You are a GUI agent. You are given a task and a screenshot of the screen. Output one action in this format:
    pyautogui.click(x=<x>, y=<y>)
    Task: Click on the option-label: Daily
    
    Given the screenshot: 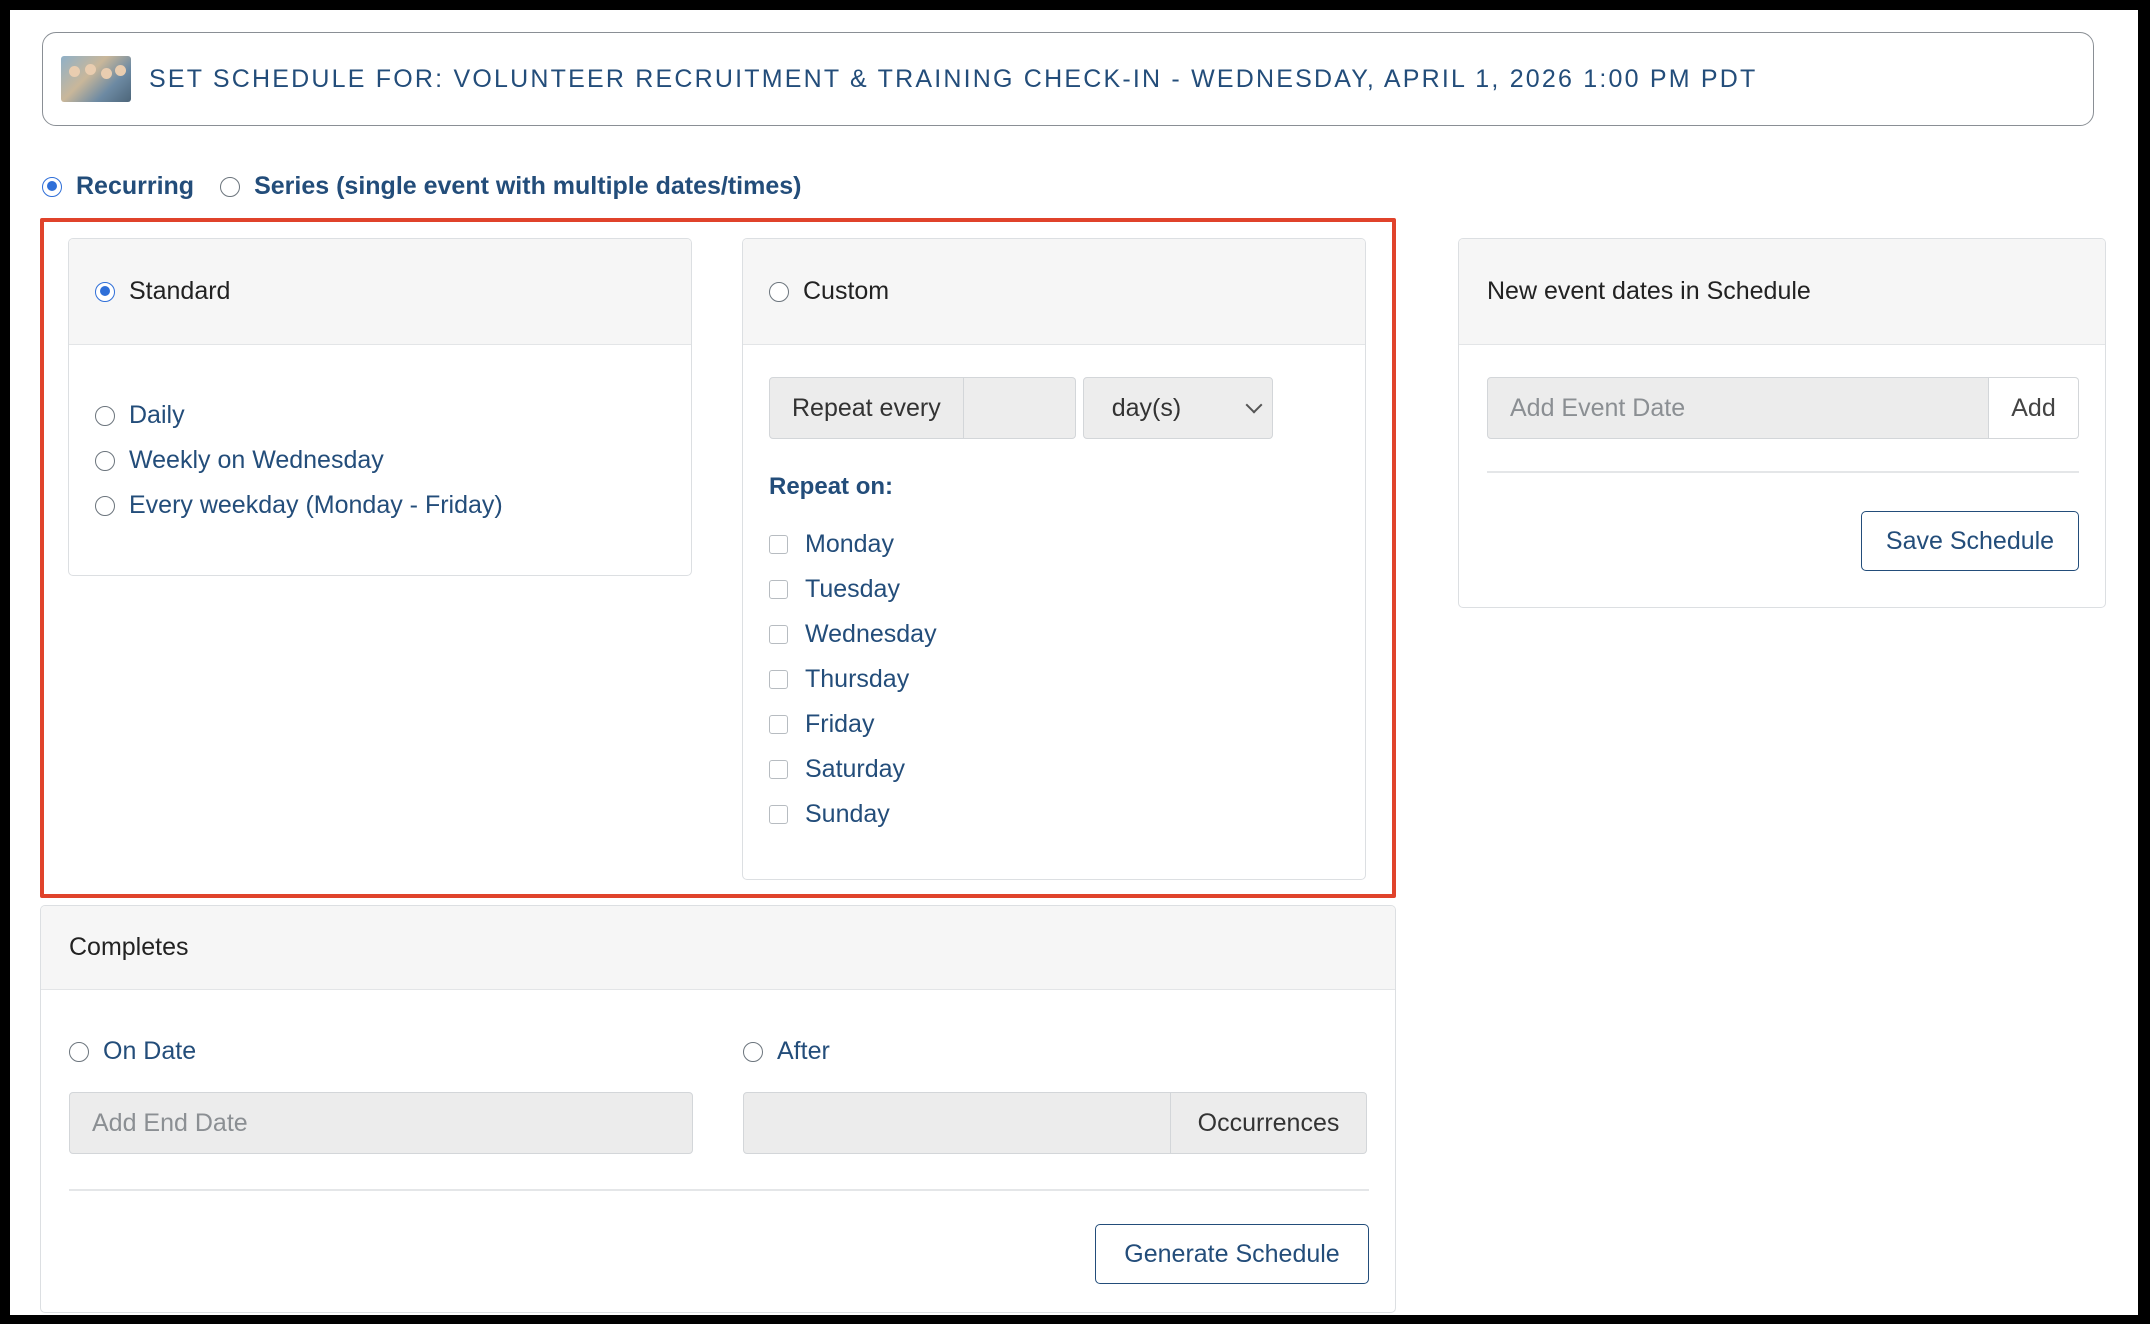 What is the action you would take?
    pyautogui.click(x=157, y=415)
    